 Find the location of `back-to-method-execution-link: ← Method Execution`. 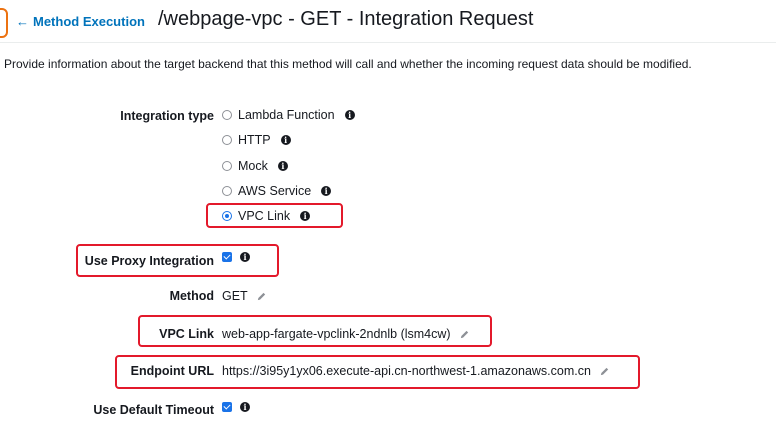

back-to-method-execution-link: ← Method Execution is located at coordinates (80, 21).